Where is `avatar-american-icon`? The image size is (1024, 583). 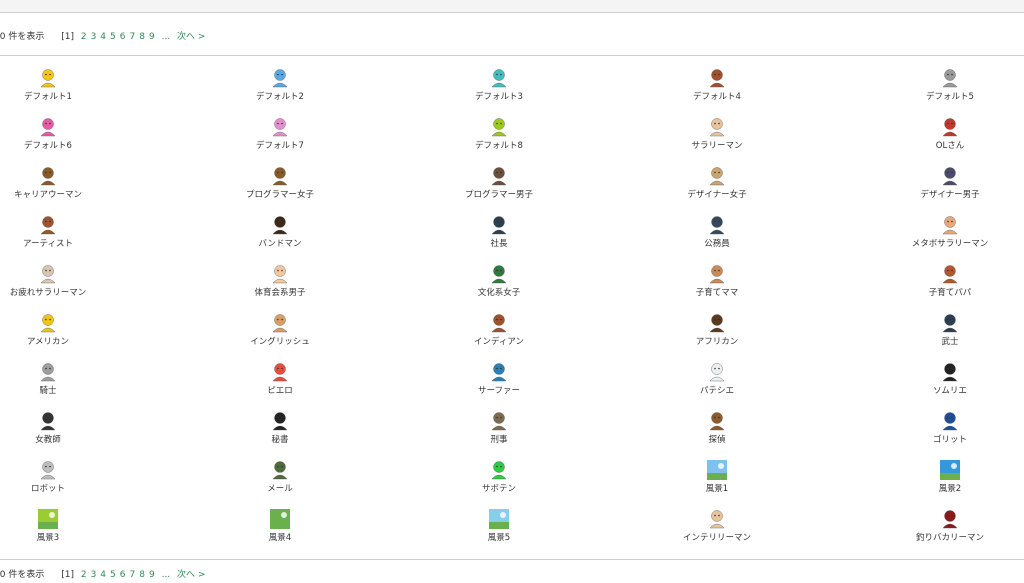
avatar-american-icon is located at coordinates (48, 323).